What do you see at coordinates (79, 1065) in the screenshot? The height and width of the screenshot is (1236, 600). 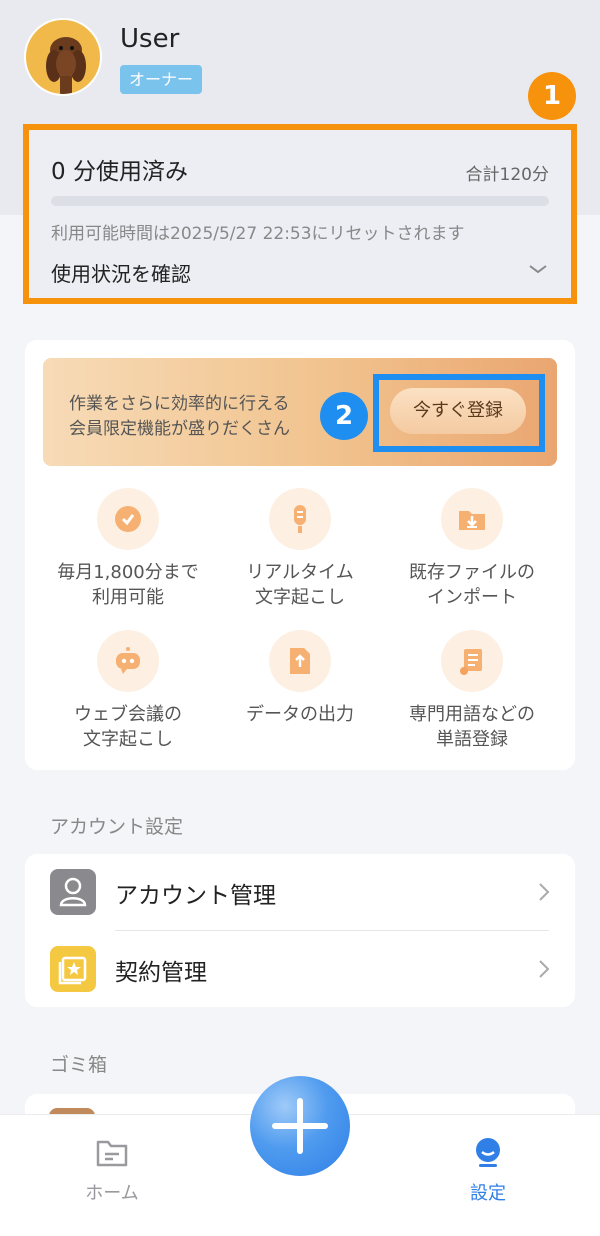 I see `trash-section-title: ゴミ箱` at bounding box center [79, 1065].